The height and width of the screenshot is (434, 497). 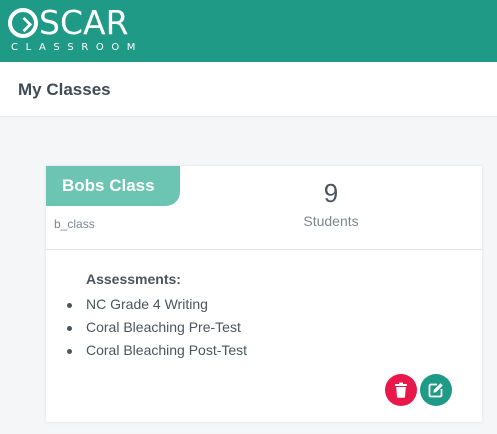 What do you see at coordinates (113, 186) in the screenshot?
I see `class-name: Bobs Class` at bounding box center [113, 186].